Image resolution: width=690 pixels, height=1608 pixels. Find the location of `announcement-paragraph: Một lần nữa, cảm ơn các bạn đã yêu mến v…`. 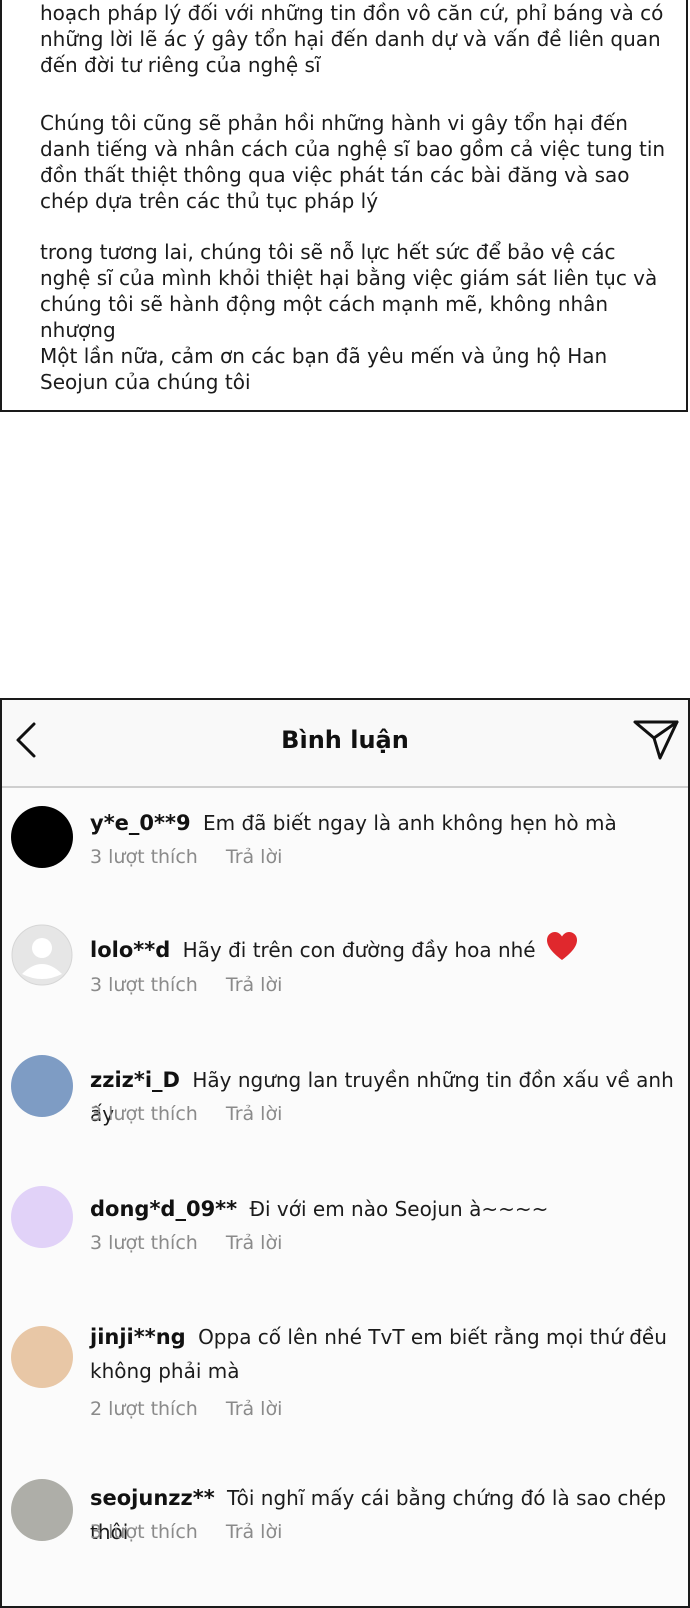

announcement-paragraph: Một lần nữa, cảm ơn các bạn đã yêu mến v… is located at coordinates (324, 369).